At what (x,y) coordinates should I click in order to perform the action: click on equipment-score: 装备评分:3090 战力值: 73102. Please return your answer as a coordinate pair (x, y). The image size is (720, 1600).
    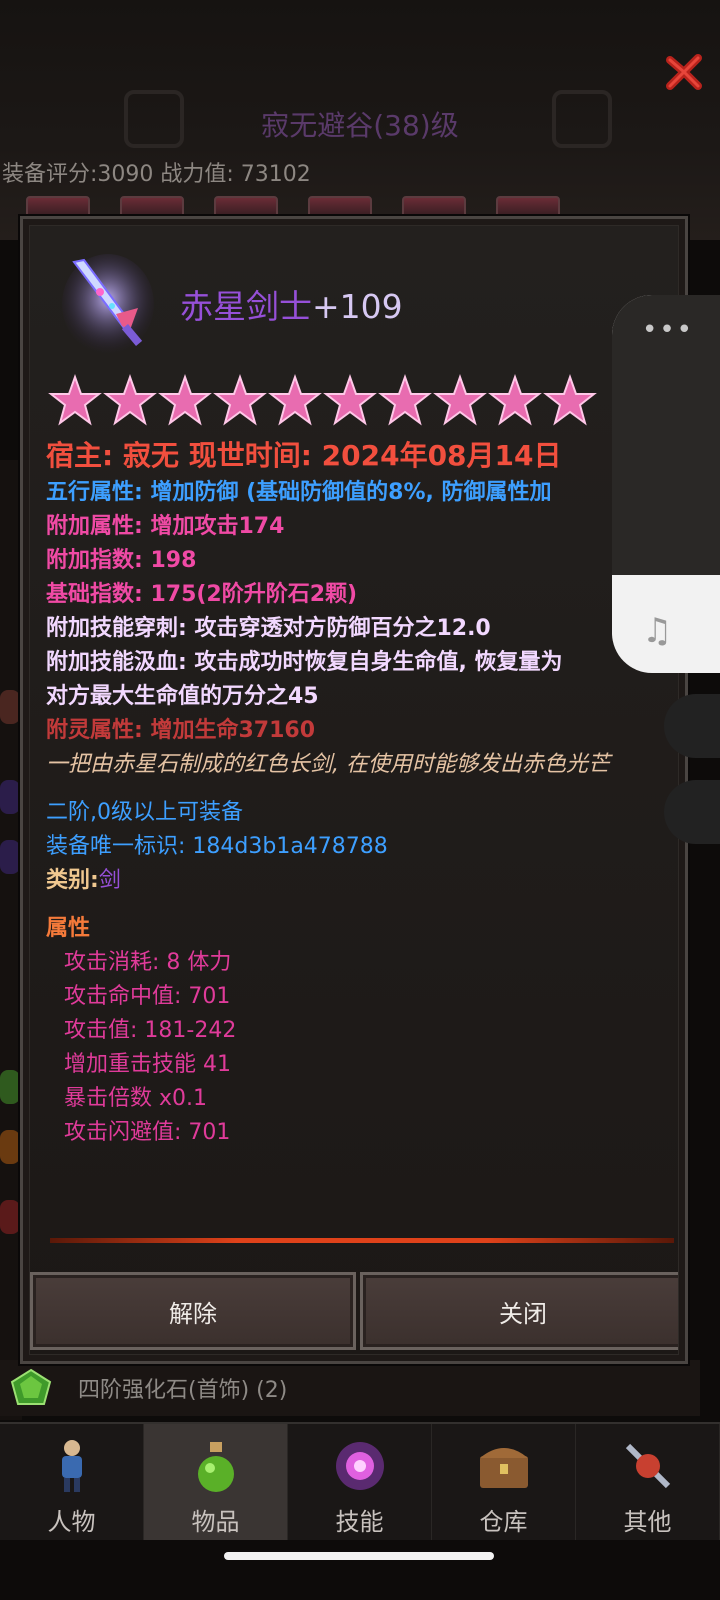
    Looking at the image, I should click on (156, 174).